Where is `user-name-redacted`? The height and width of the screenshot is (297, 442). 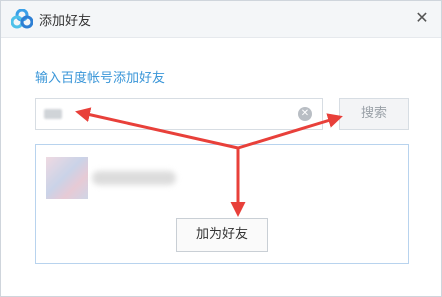 user-name-redacted is located at coordinates (134, 178).